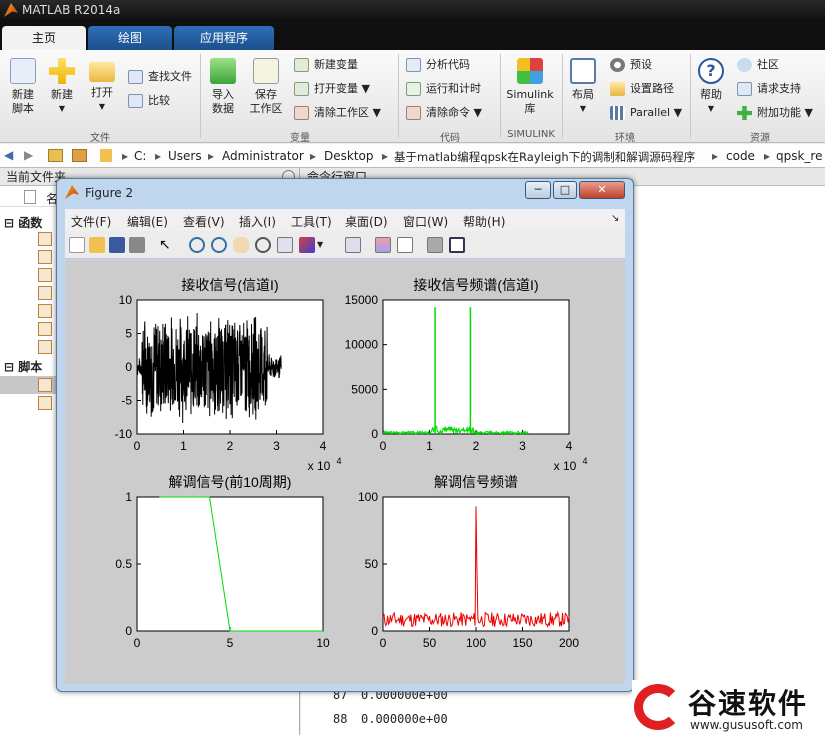 The height and width of the screenshot is (735, 825). Describe the element at coordinates (97, 245) in the screenshot. I see `open-file-icon` at that location.